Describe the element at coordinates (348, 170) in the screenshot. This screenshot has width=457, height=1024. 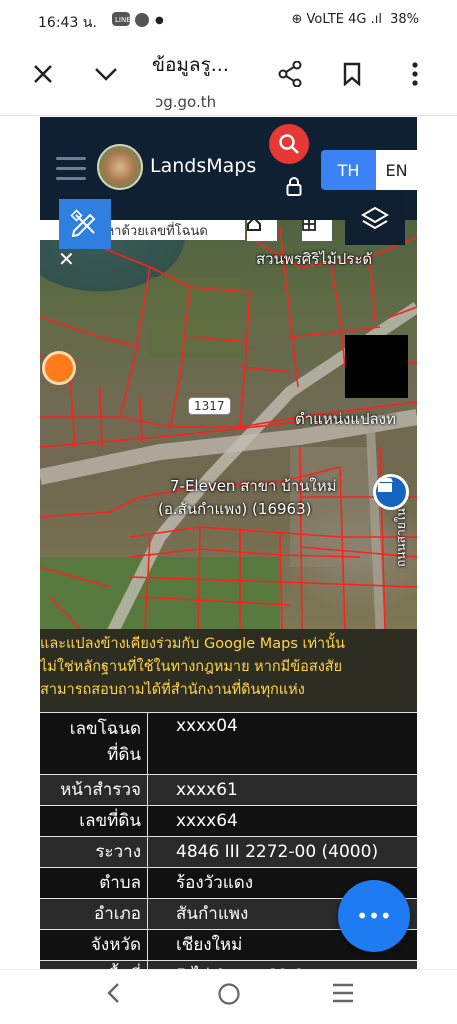
I see `lang-th-button: TH` at that location.